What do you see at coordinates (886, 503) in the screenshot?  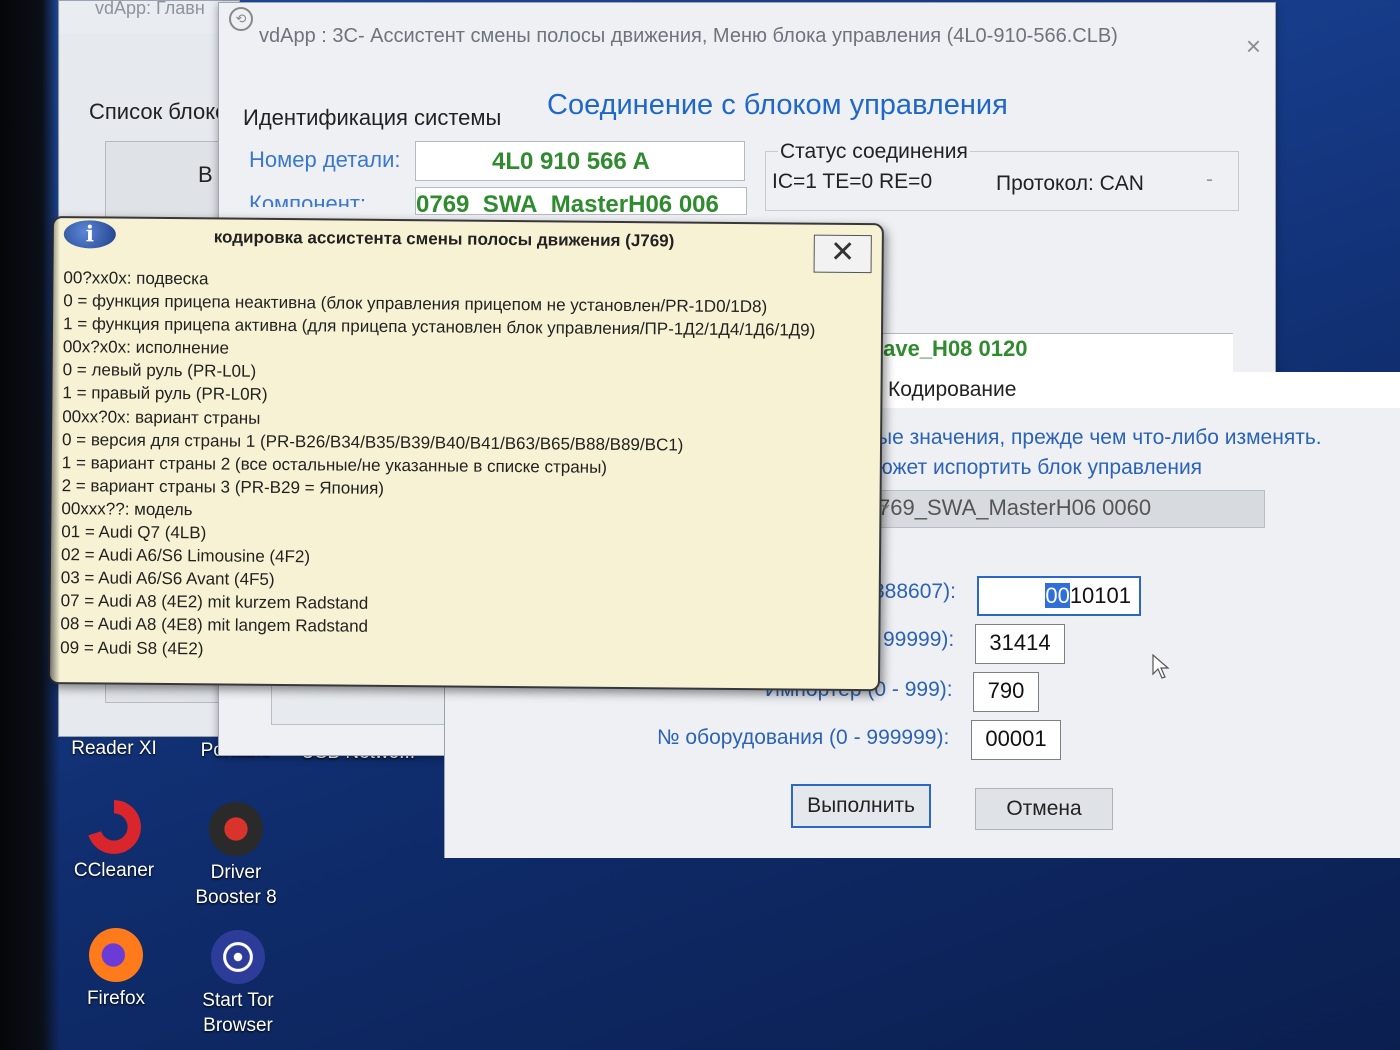 I see `chevron-down-icon: ⌄` at bounding box center [886, 503].